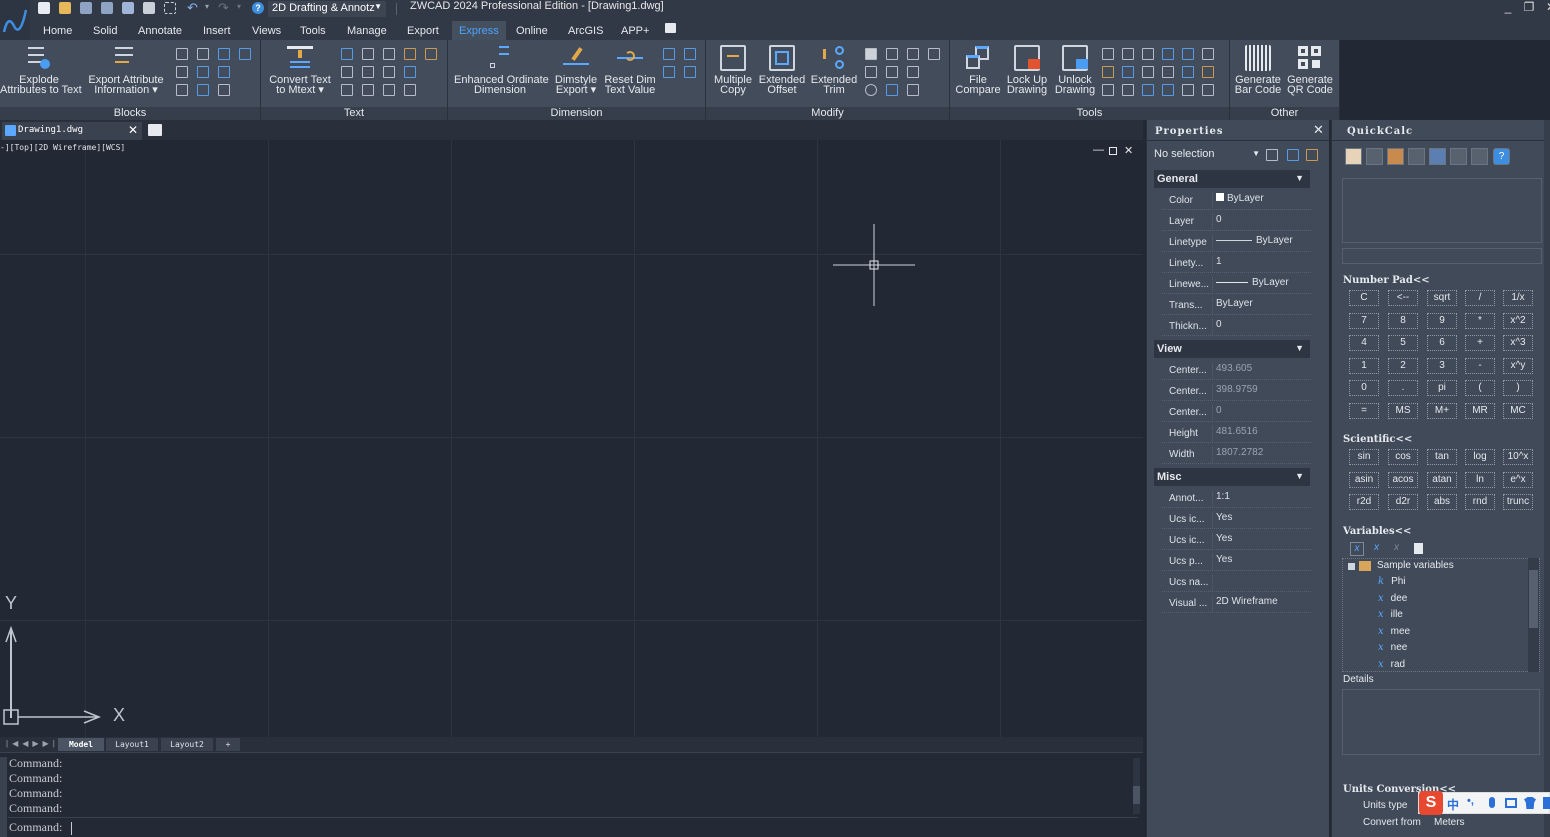  I want to click on microphone-icon, so click(1492, 802).